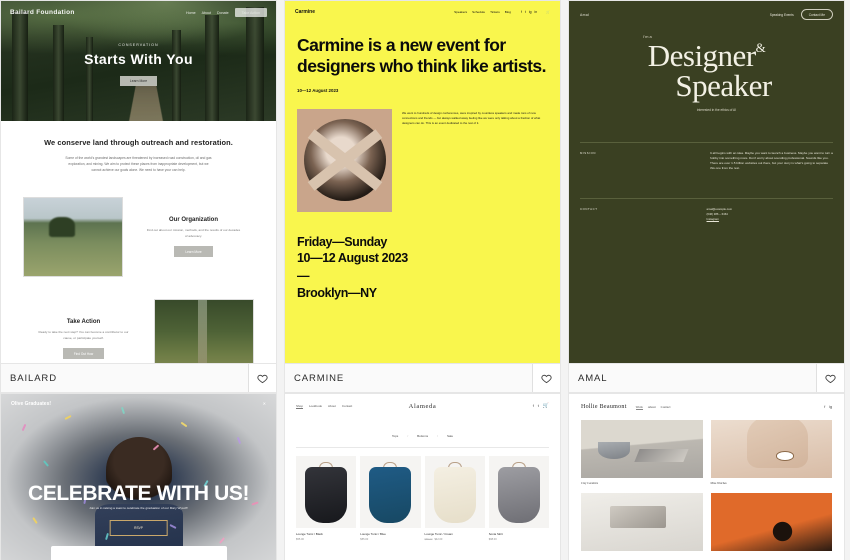  I want to click on product-card: Lounge Tunic / Black $55.00, so click(326, 498).